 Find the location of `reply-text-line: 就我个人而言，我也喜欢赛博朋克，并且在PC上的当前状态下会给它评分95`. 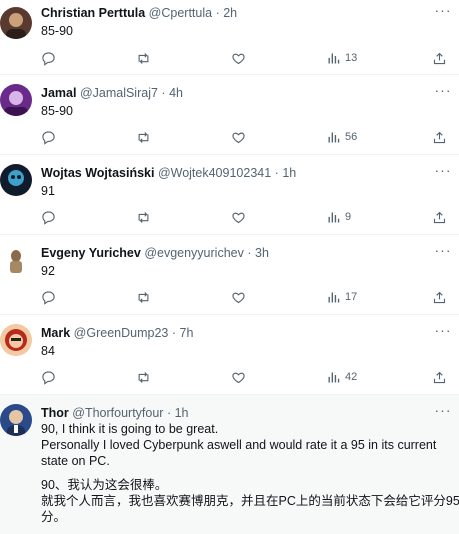

reply-text-line: 就我个人而言，我也喜欢赛博朋克，并且在PC上的当前状态下会给它评分95 is located at coordinates (250, 501).